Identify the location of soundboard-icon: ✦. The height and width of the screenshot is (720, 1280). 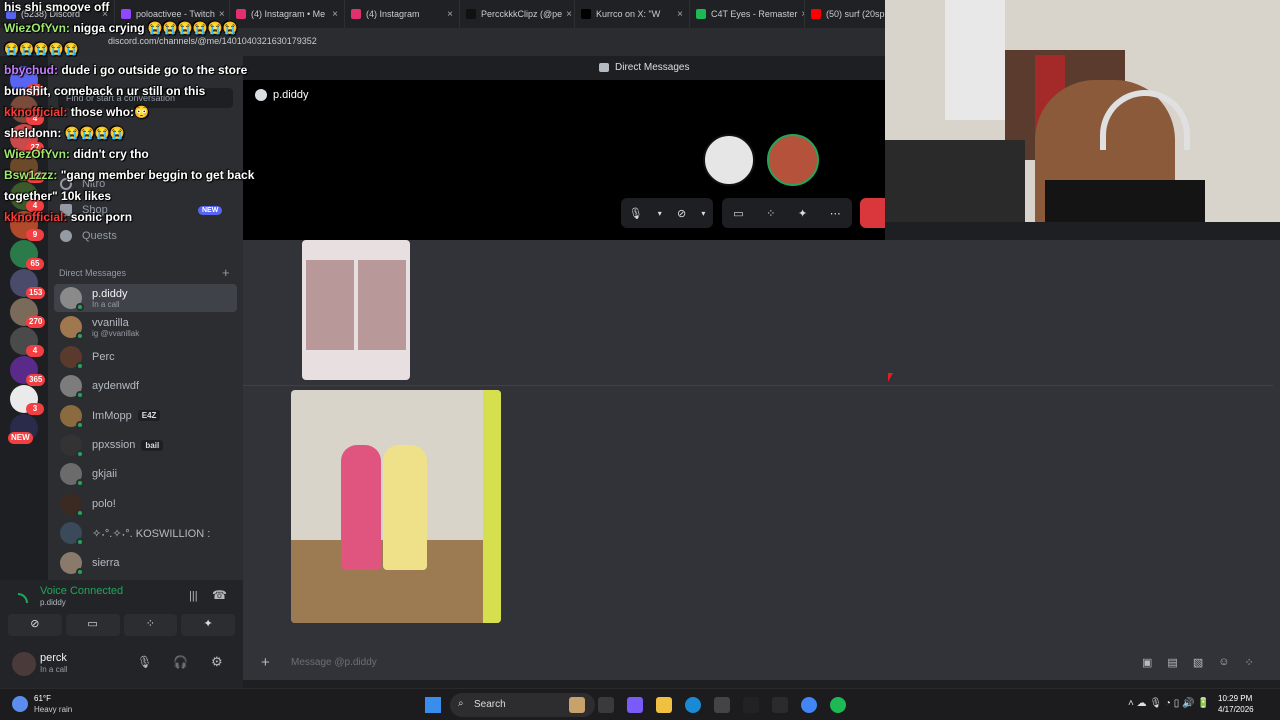
(802, 213).